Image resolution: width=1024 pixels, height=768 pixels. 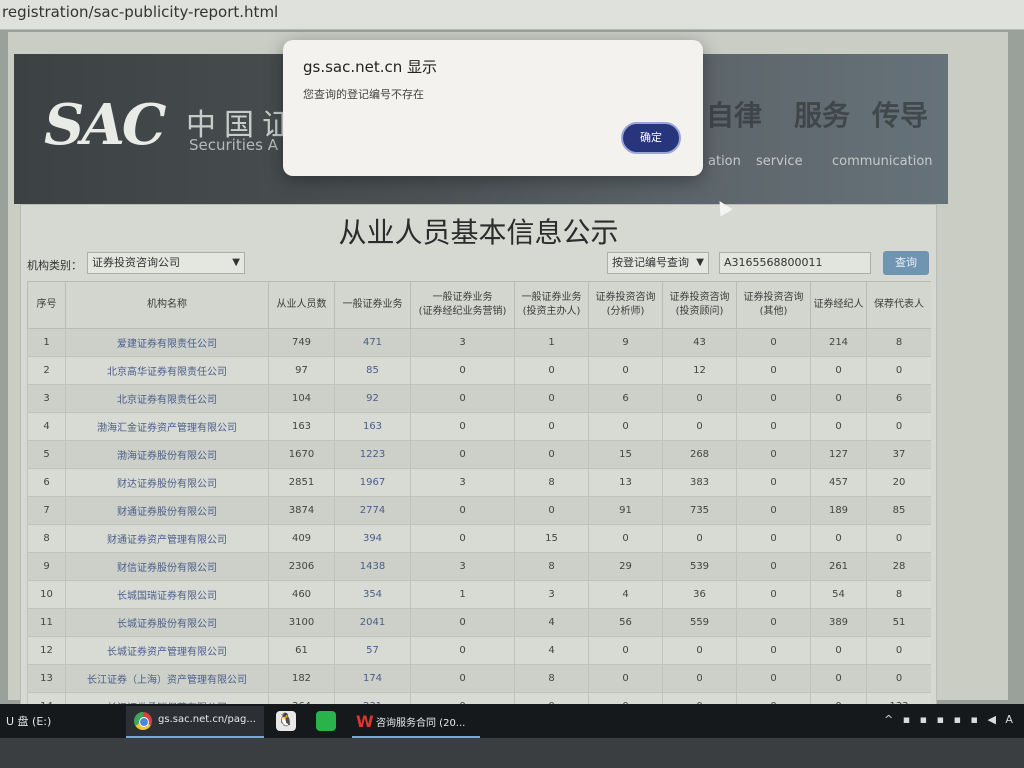 What do you see at coordinates (28, 721) in the screenshot?
I see `usb-drive-item: U 盘 (E:)` at bounding box center [28, 721].